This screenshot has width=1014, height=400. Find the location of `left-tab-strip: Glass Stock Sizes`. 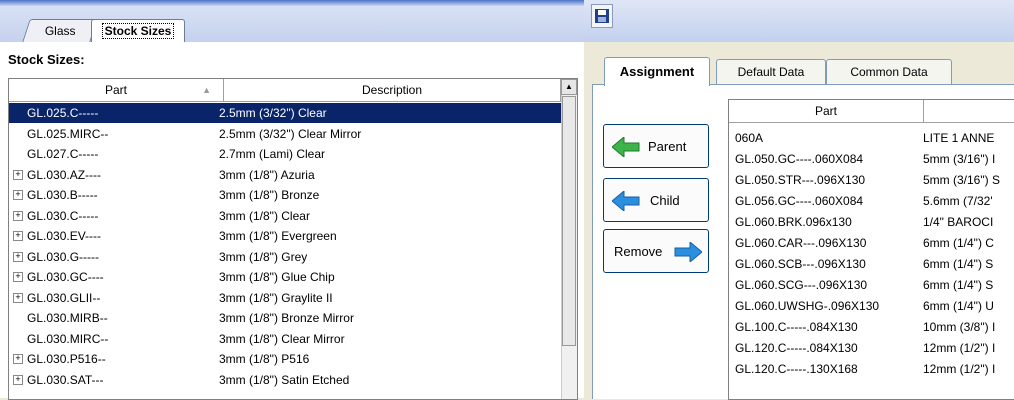

left-tab-strip: Glass Stock Sizes is located at coordinates (292, 24).